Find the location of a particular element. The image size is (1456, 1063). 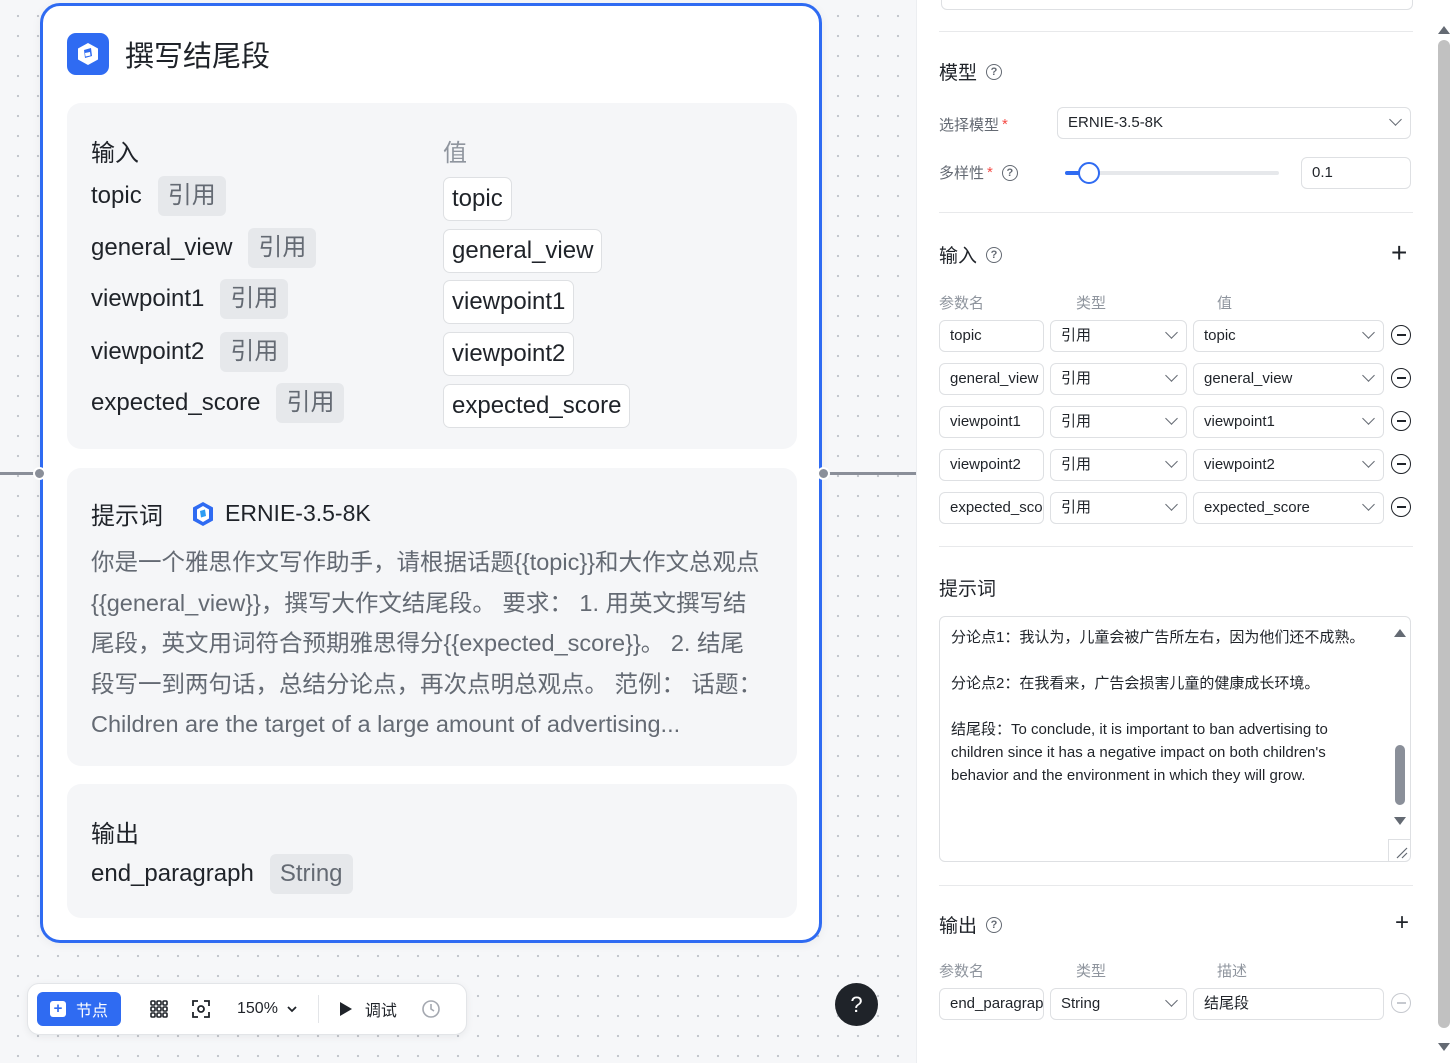

plus-square-icon: + is located at coordinates (57, 1009).